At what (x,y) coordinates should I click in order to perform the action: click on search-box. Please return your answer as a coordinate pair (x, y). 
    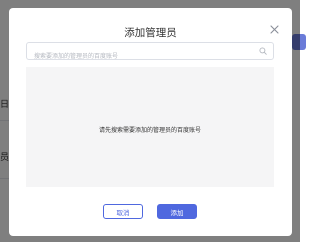
    Looking at the image, I should click on (150, 53).